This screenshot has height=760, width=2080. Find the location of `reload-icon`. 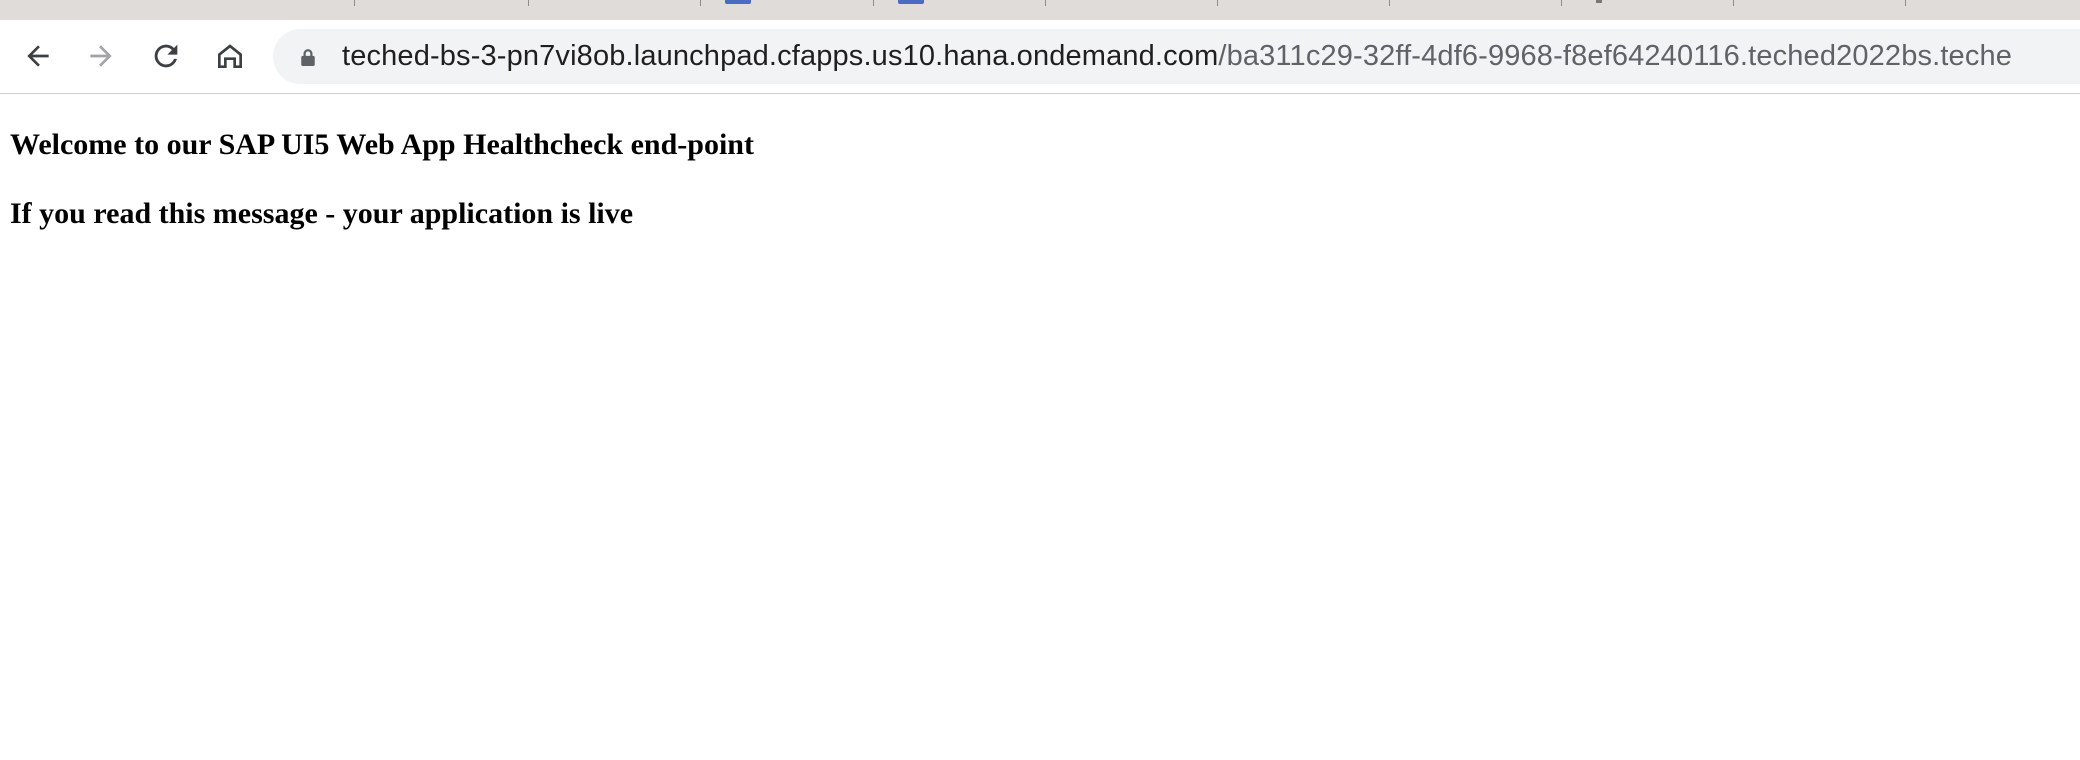

reload-icon is located at coordinates (166, 56).